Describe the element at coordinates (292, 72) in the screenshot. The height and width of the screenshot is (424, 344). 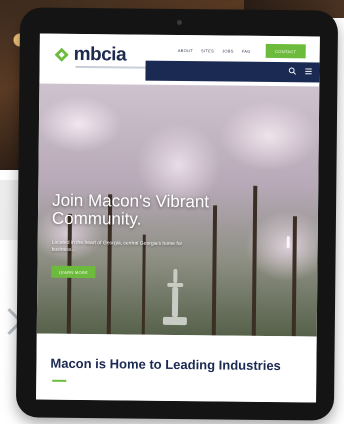
I see `search-icon` at that location.